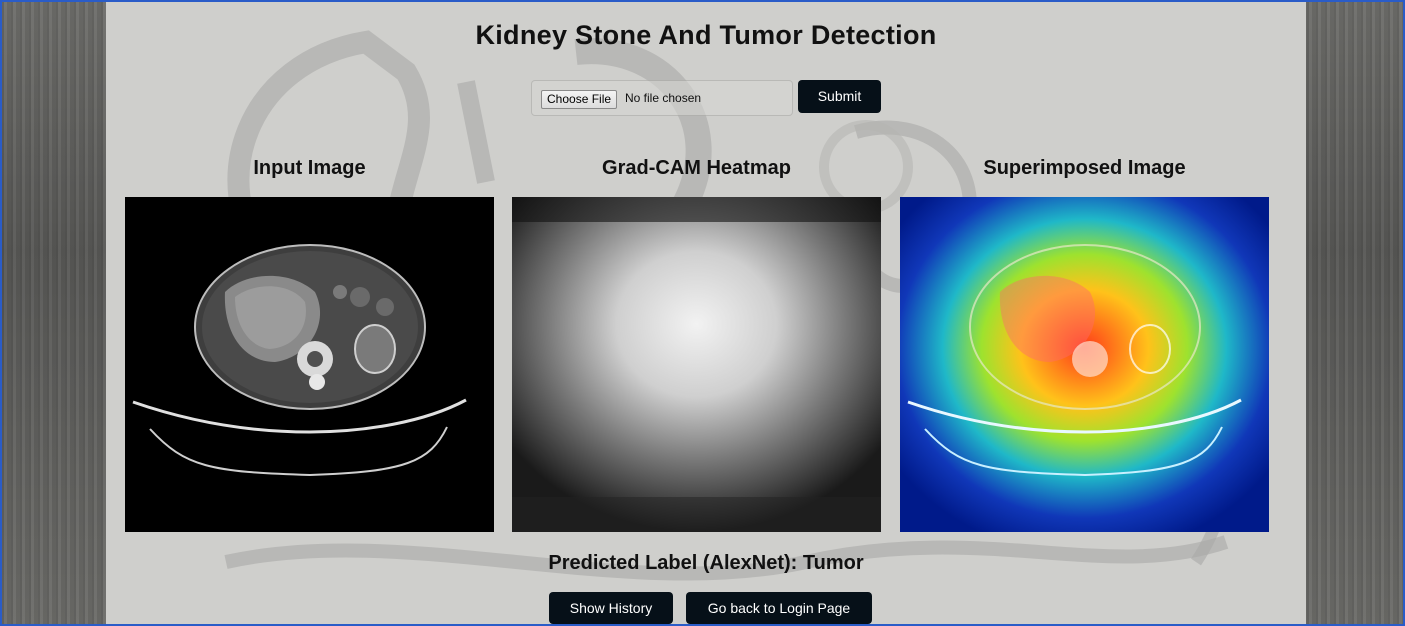 The height and width of the screenshot is (626, 1405). I want to click on input-image, so click(309, 364).